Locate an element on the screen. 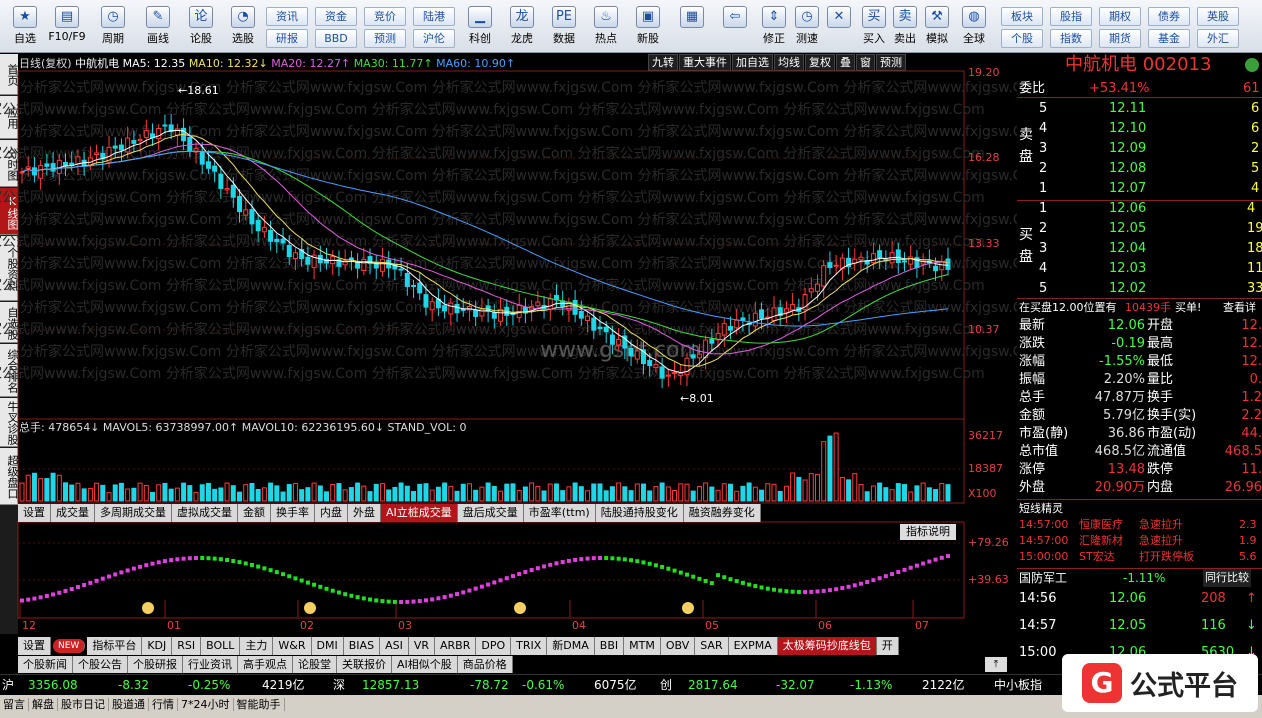 This screenshot has height=718, width=1262. stat-row: 涨跌 -0.19 最高 12. is located at coordinates (1139, 344).